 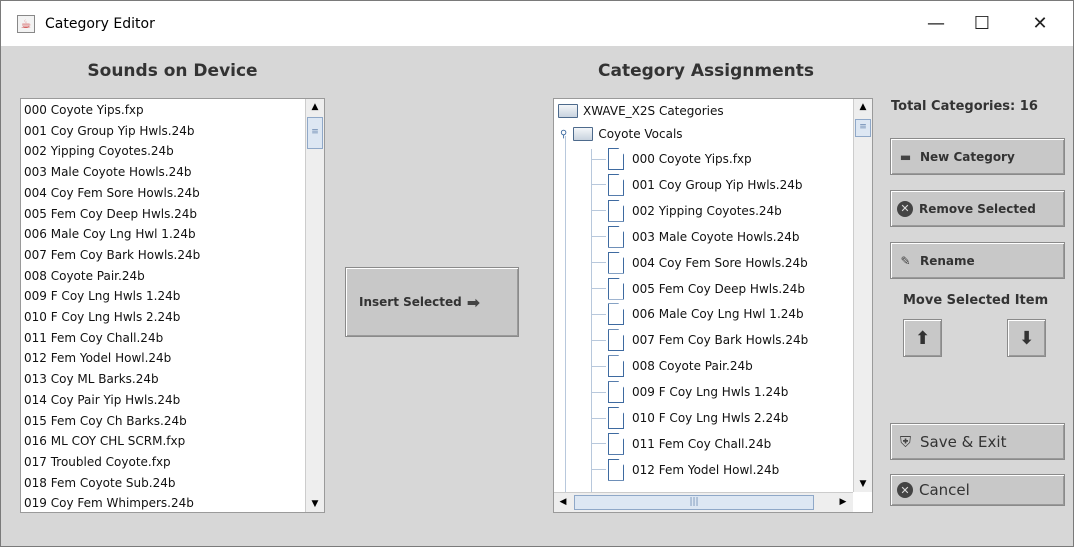 What do you see at coordinates (104, 441) in the screenshot?
I see `sound-list-item: 016 ML COY CHL SCRM.fxp` at bounding box center [104, 441].